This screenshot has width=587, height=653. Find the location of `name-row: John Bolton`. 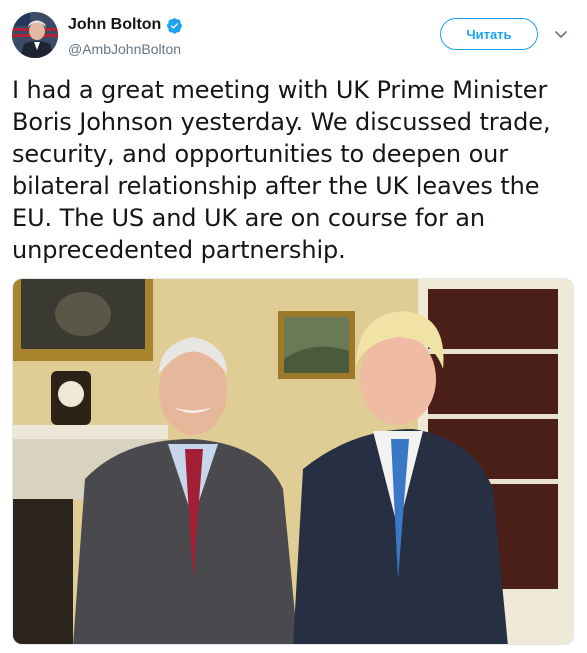

name-row: John Bolton is located at coordinates (125, 25).